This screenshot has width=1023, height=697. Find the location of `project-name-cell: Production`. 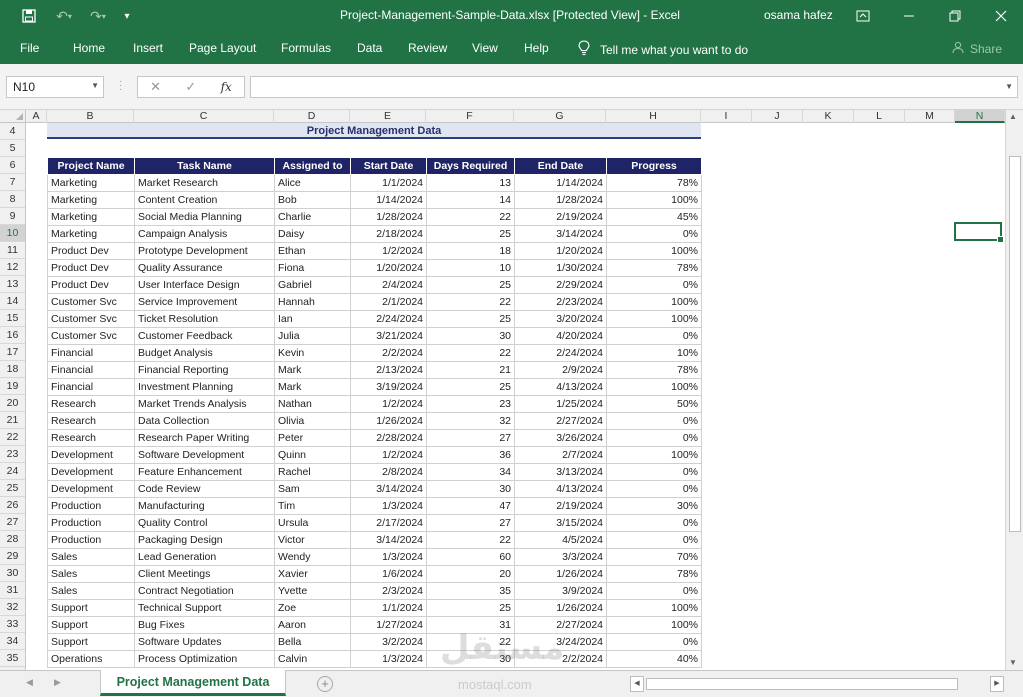

project-name-cell: Production is located at coordinates (91, 506).